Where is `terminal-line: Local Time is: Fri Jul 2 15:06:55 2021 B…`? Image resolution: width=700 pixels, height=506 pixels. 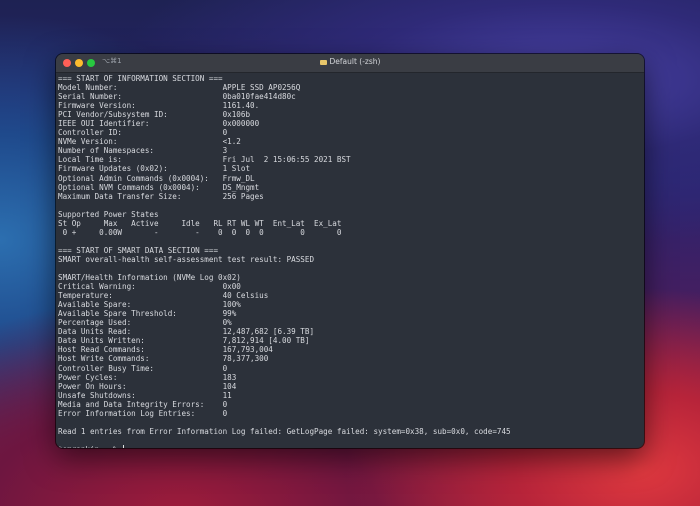
terminal-line: Local Time is: Fri Jul 2 15:06:55 2021 B… is located at coordinates (351, 159).